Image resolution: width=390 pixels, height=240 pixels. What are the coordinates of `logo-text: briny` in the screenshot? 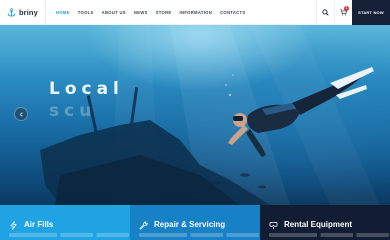 It's located at (28, 12).